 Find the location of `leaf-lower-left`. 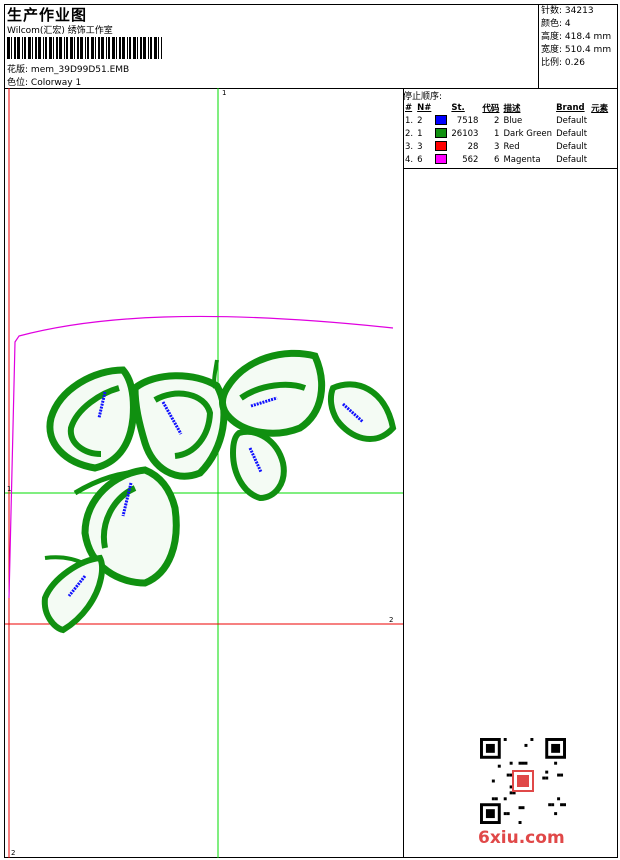

leaf-lower-left is located at coordinates (73, 594).